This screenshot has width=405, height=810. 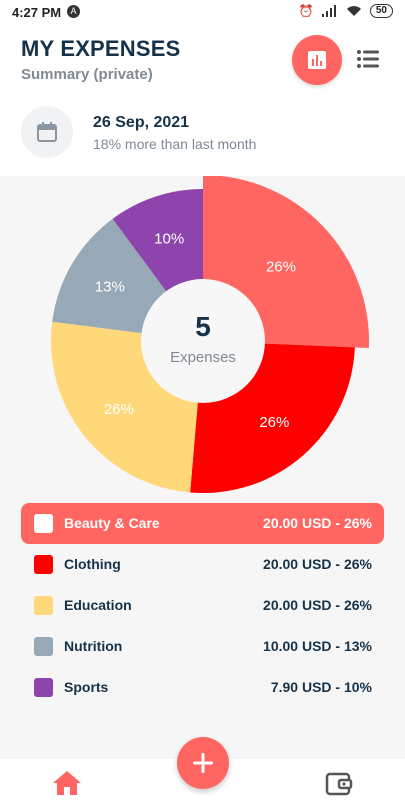 What do you see at coordinates (169, 238) in the screenshot?
I see `pie-slice-label: 10%` at bounding box center [169, 238].